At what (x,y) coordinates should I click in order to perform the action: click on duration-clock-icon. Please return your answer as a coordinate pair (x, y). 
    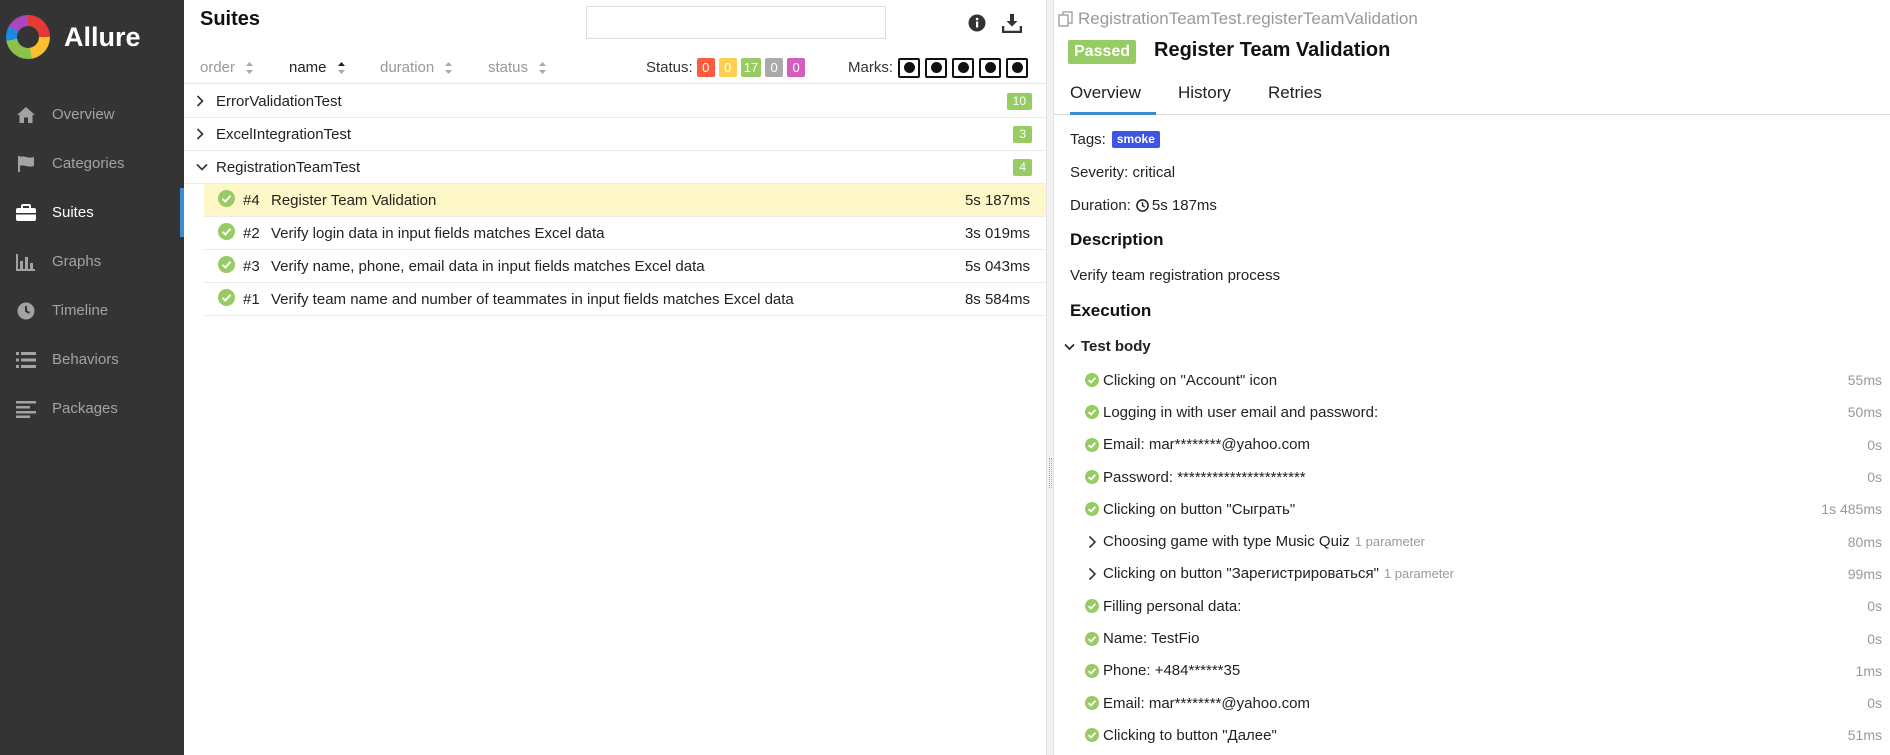
    Looking at the image, I should click on (1142, 205).